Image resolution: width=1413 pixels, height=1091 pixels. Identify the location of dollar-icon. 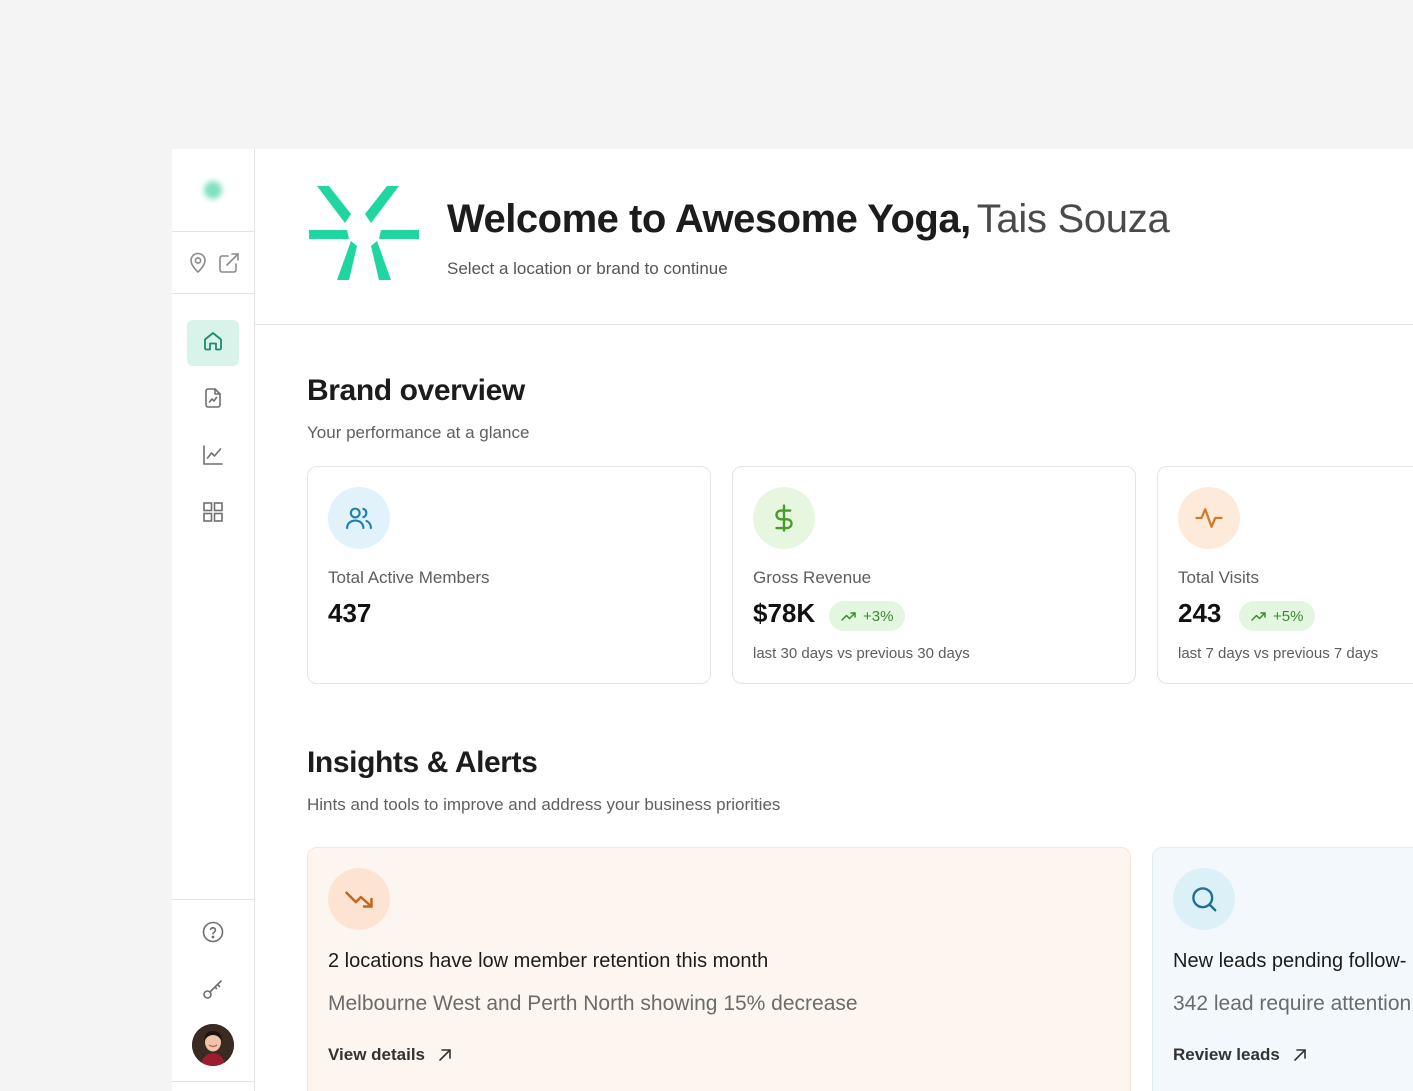
(784, 518).